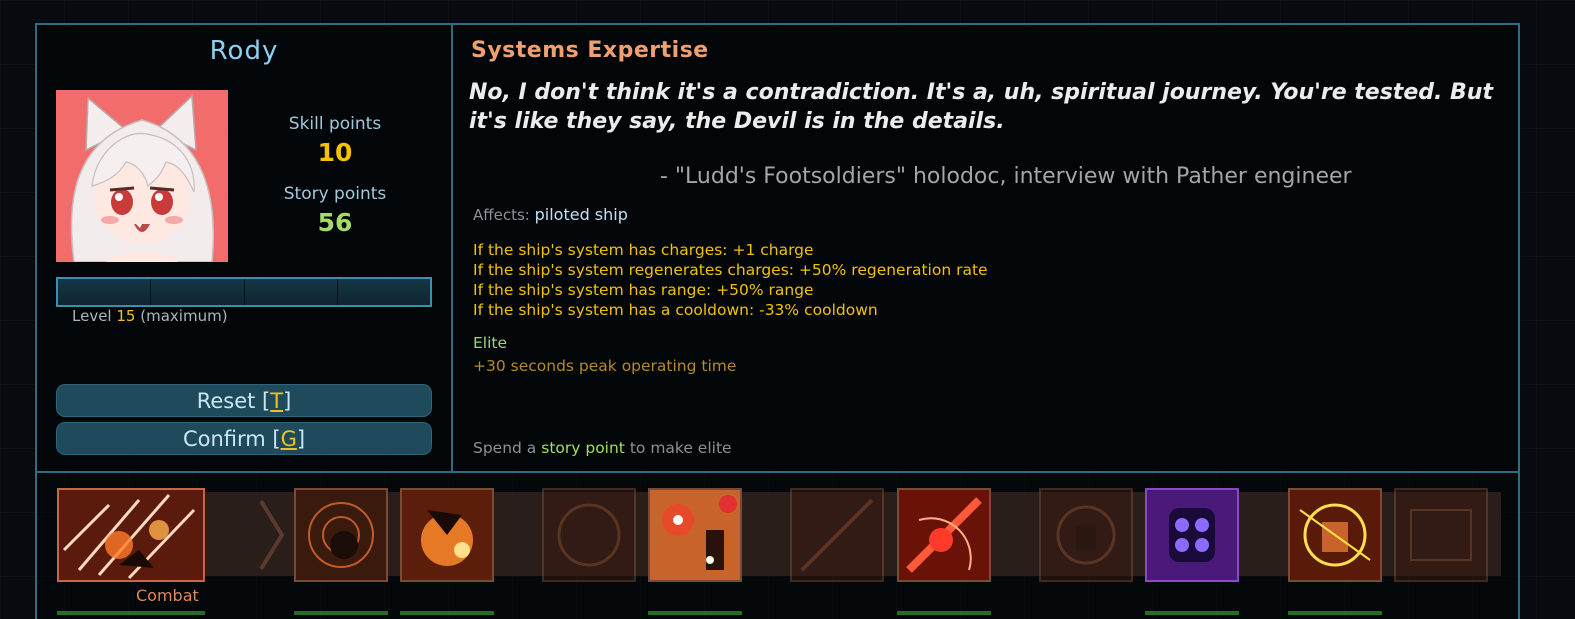 The height and width of the screenshot is (619, 1575). Describe the element at coordinates (452, 248) in the screenshot. I see `panel-divider` at that location.